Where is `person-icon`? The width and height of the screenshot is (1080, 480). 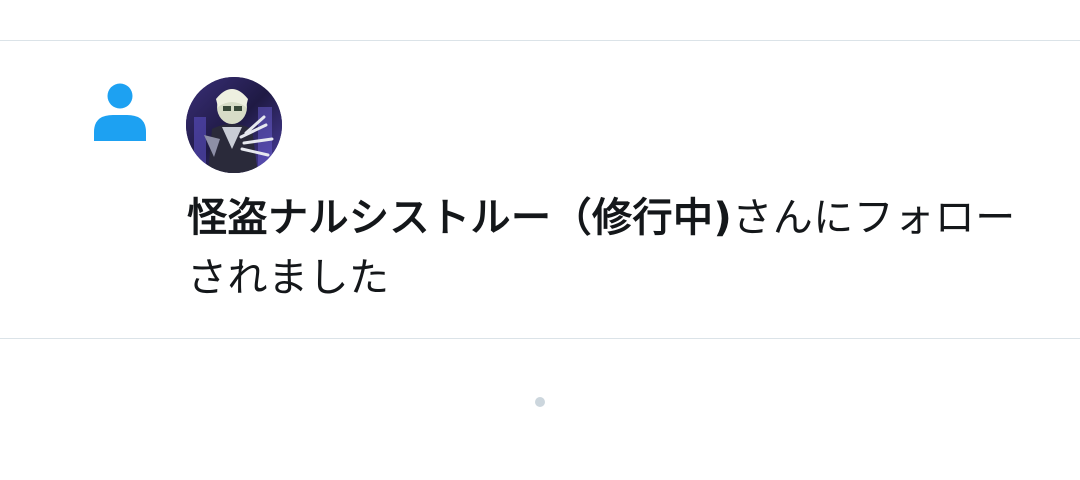
person-icon is located at coordinates (120, 112).